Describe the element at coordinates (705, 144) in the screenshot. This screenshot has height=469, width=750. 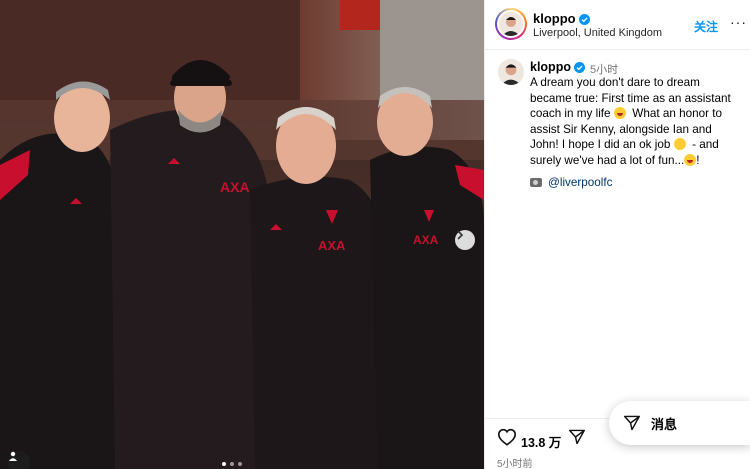
I see `caption-fragment: - and` at that location.